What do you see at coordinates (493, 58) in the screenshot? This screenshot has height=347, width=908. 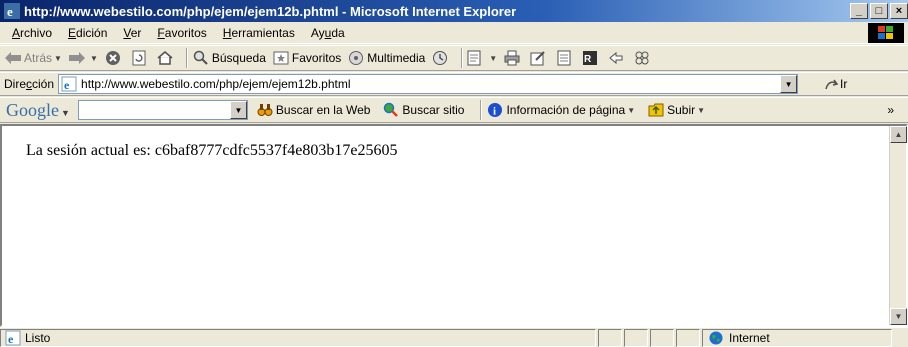 I see `mail-dropdown-icon: ▼` at bounding box center [493, 58].